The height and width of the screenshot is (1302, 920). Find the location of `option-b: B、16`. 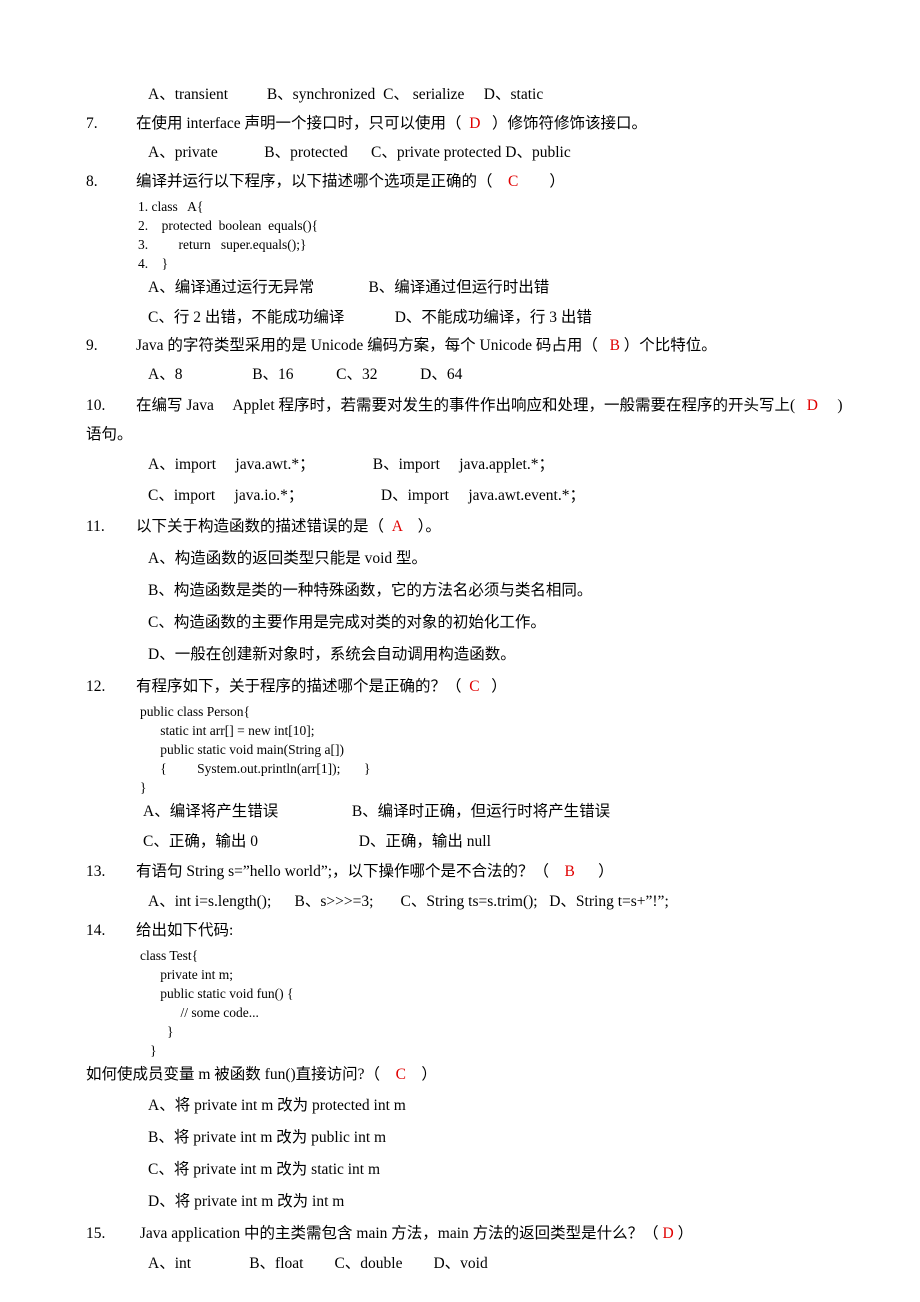

option-b: B、16 is located at coordinates (273, 374).